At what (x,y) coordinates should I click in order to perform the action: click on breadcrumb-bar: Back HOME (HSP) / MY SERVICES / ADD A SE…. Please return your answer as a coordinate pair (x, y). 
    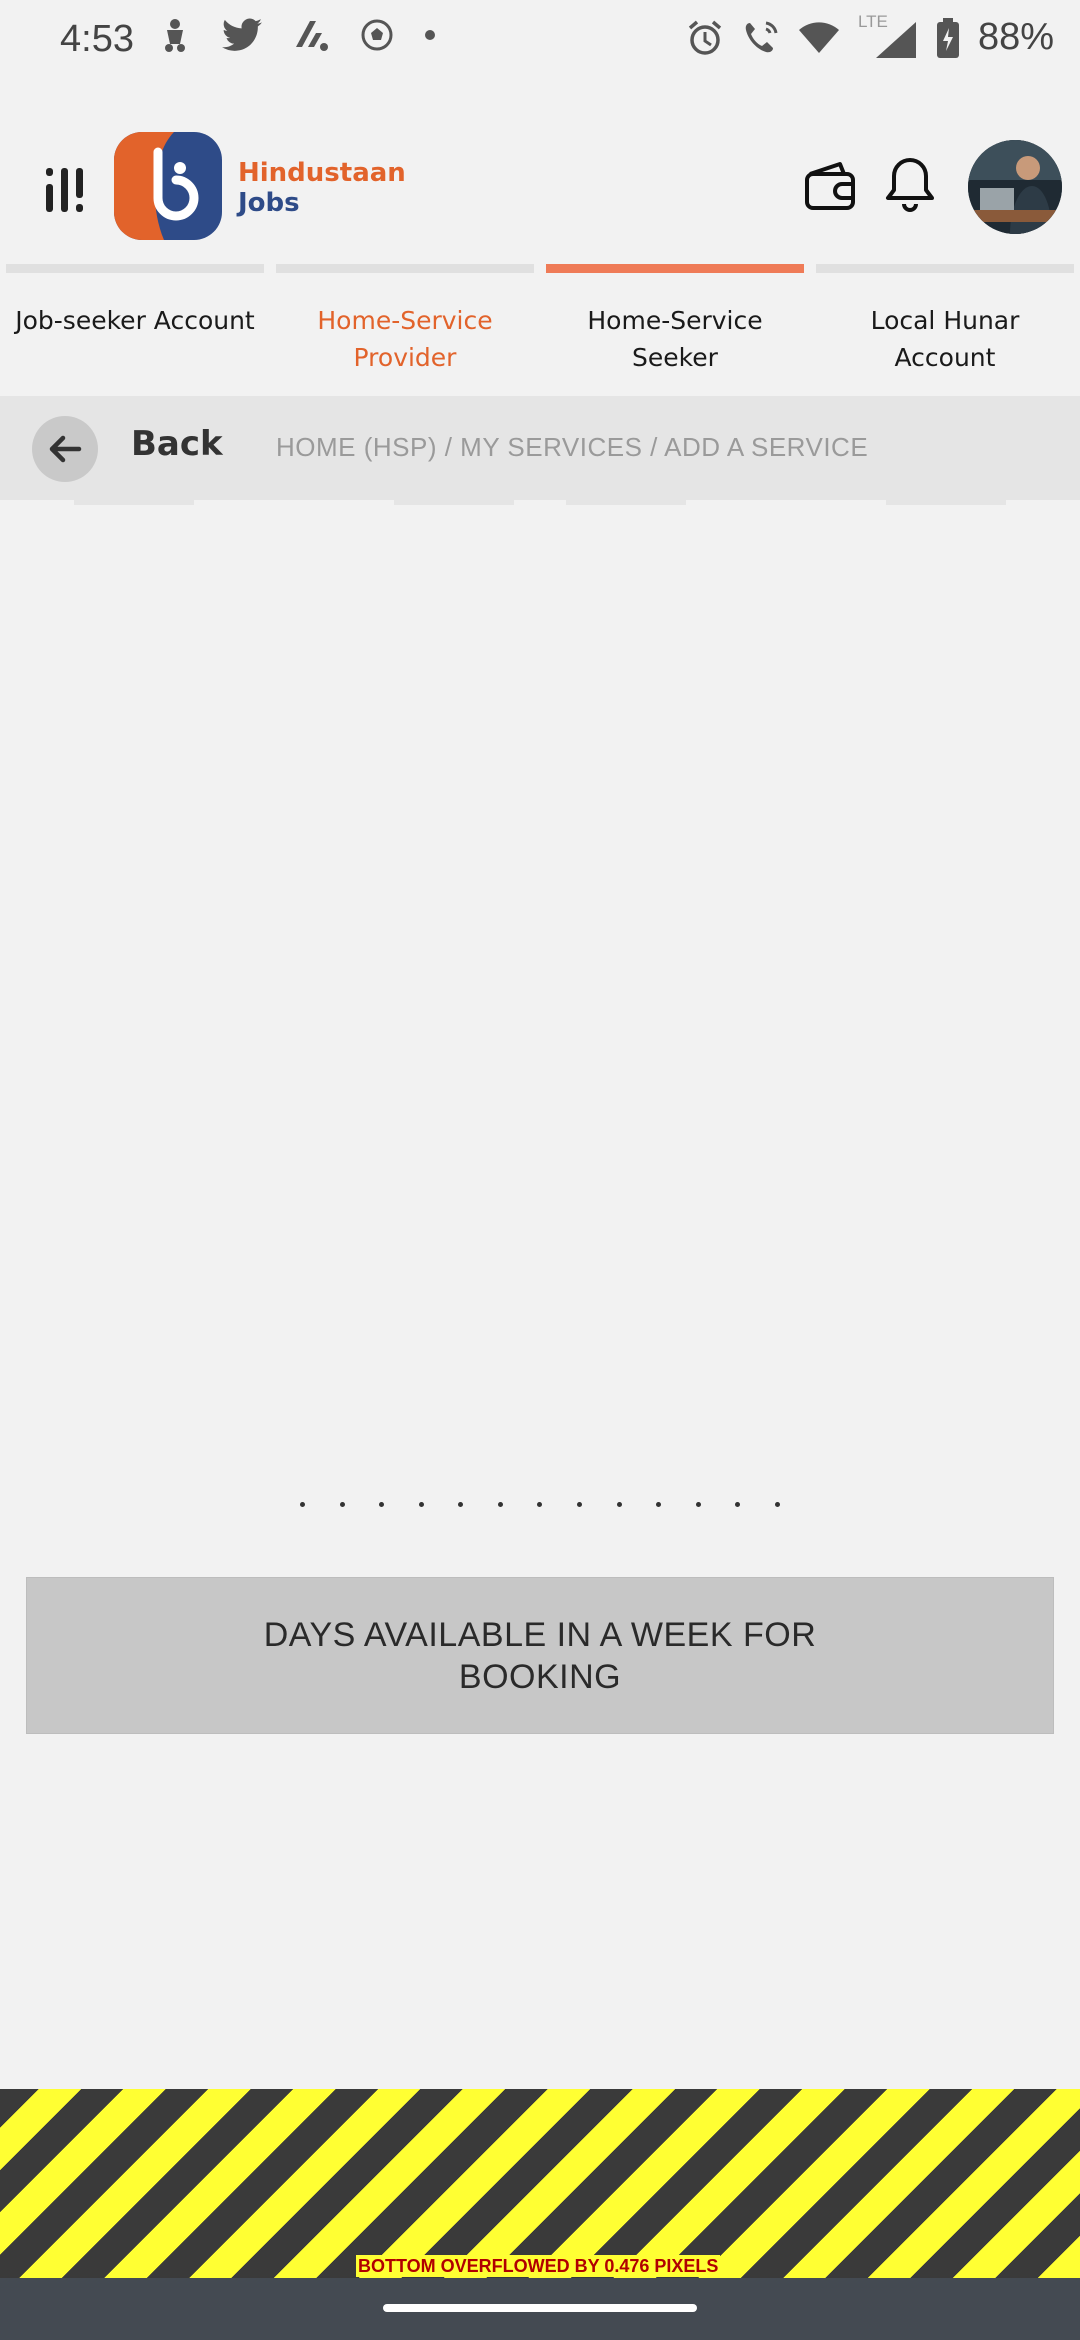
    Looking at the image, I should click on (540, 448).